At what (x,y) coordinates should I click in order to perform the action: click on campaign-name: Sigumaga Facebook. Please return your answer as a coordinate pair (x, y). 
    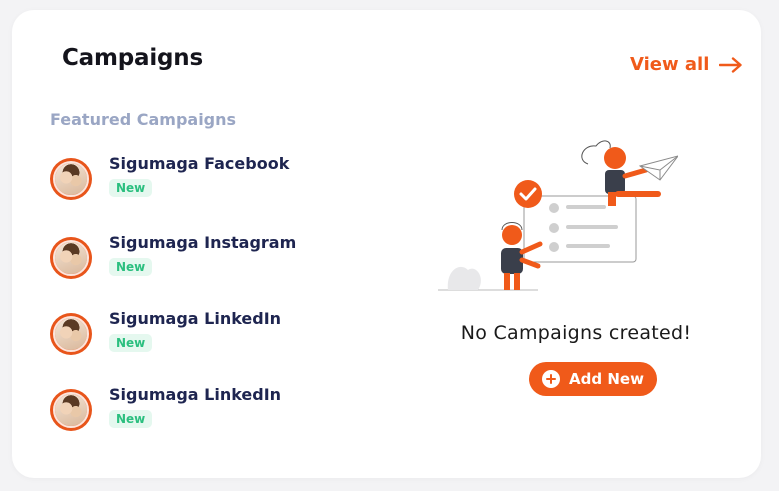
    Looking at the image, I should click on (199, 163).